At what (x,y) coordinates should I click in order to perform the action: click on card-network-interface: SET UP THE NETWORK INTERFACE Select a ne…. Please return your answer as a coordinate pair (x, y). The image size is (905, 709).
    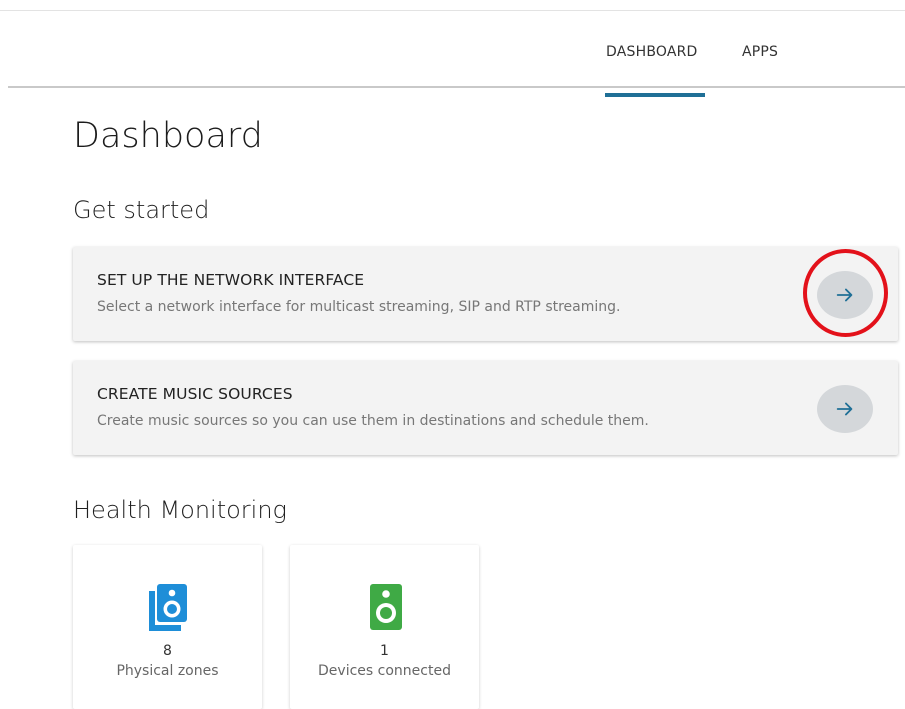
    Looking at the image, I should click on (485, 294).